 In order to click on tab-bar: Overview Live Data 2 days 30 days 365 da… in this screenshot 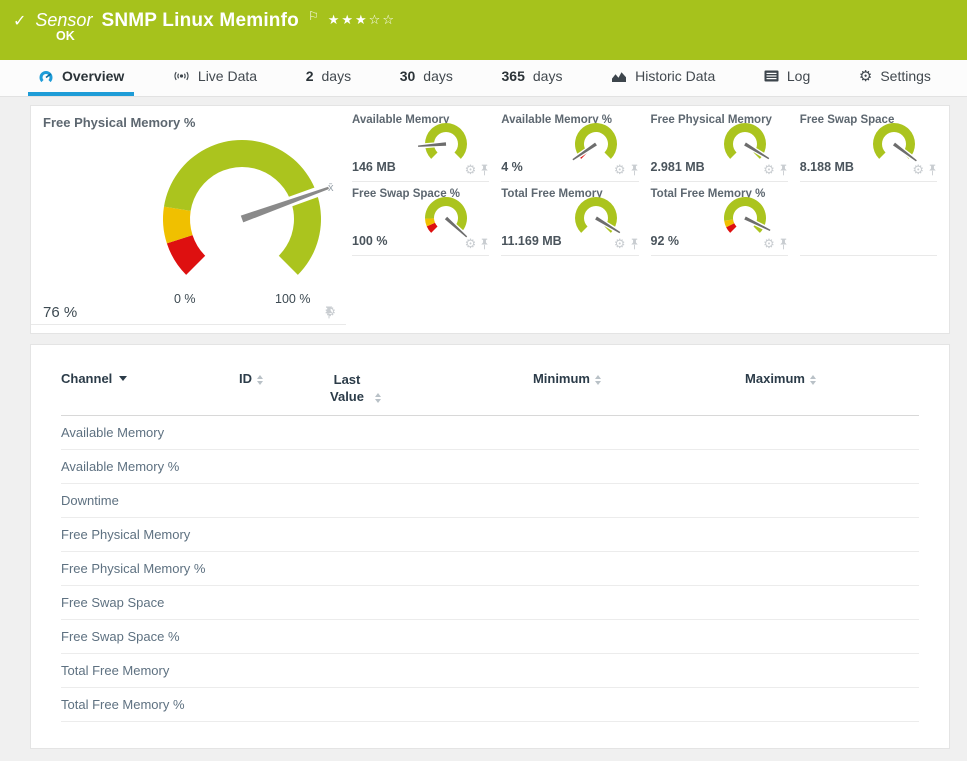, I will do `click(483, 78)`.